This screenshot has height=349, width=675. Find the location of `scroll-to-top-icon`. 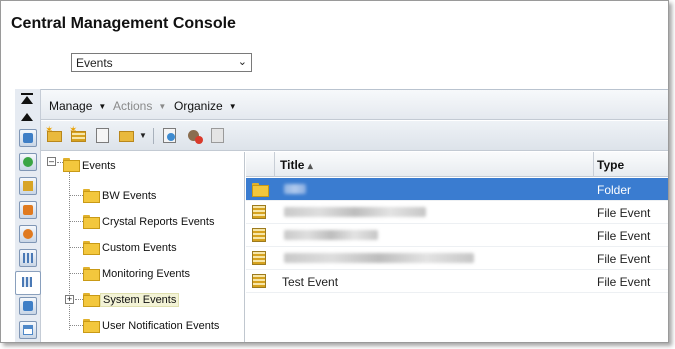

scroll-to-top-icon is located at coordinates (27, 99).